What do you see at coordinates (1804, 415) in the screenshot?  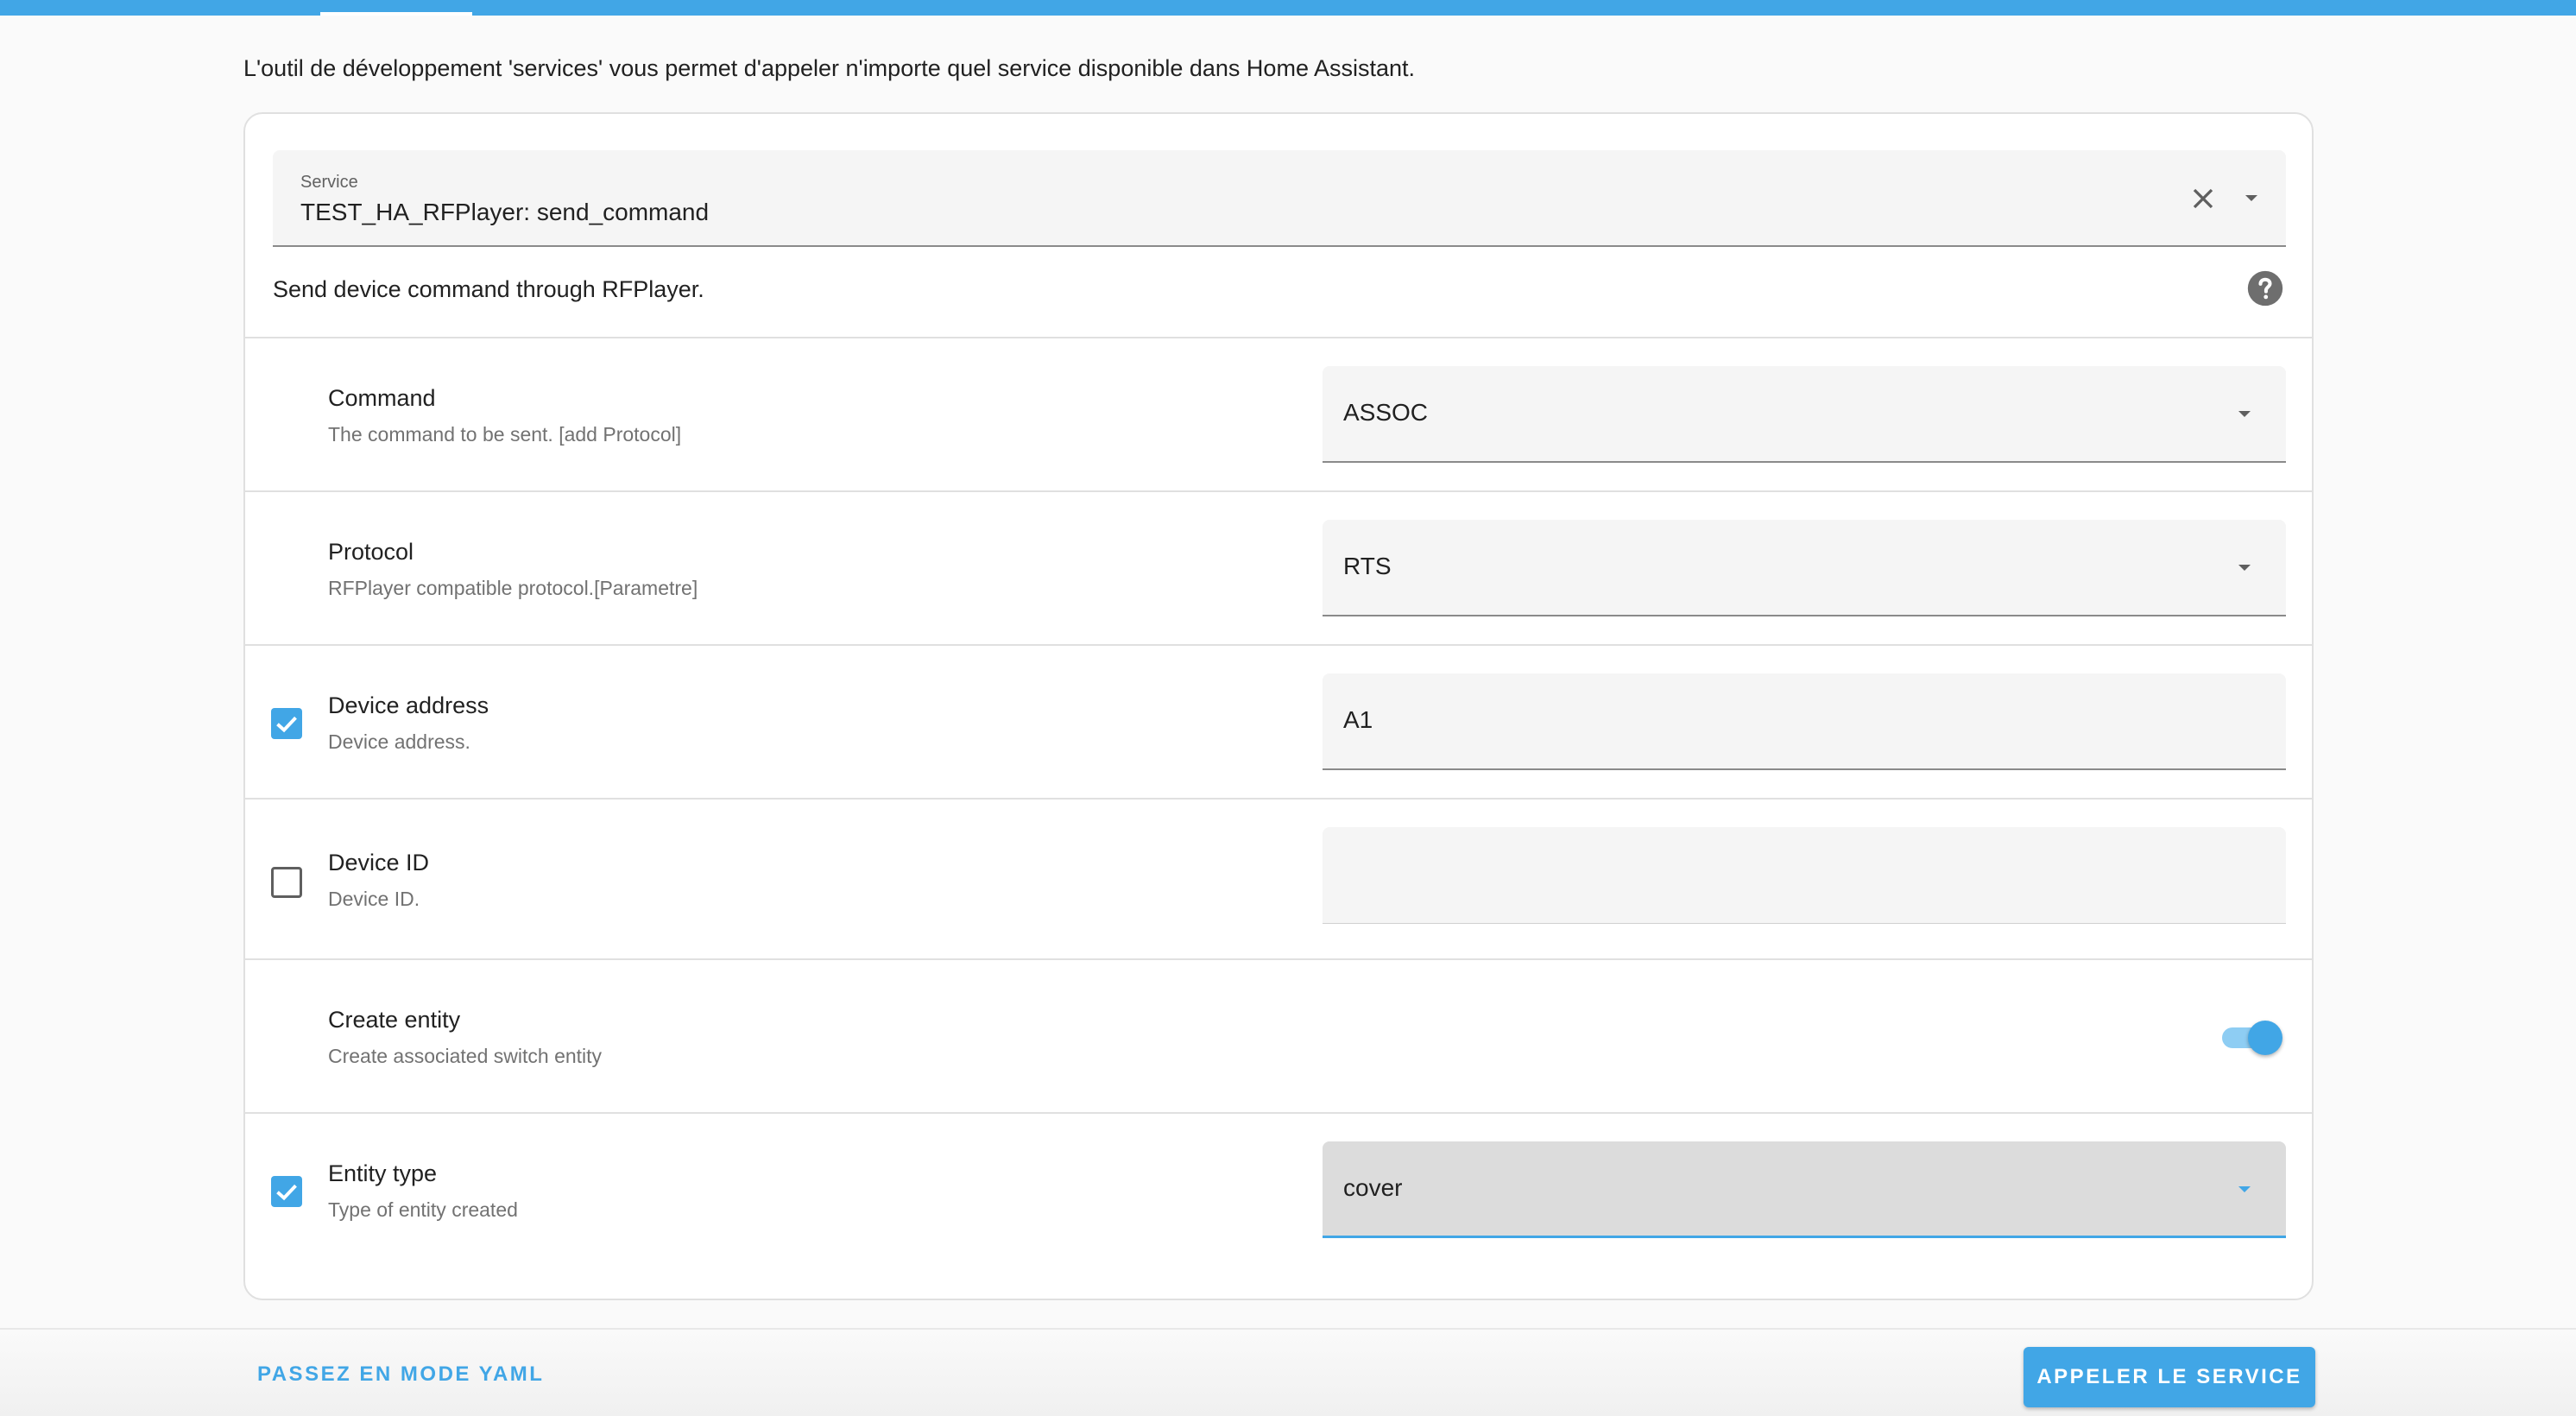 I see `command-select: ASSOC` at bounding box center [1804, 415].